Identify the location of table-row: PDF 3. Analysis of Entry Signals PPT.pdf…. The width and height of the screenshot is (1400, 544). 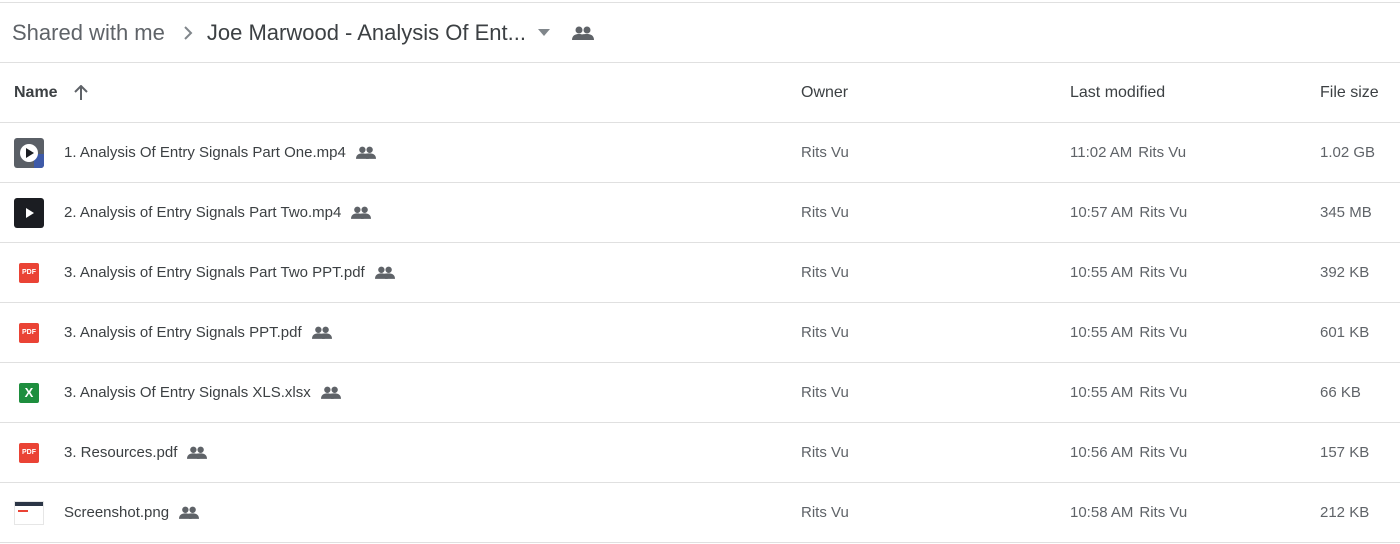
(700, 333).